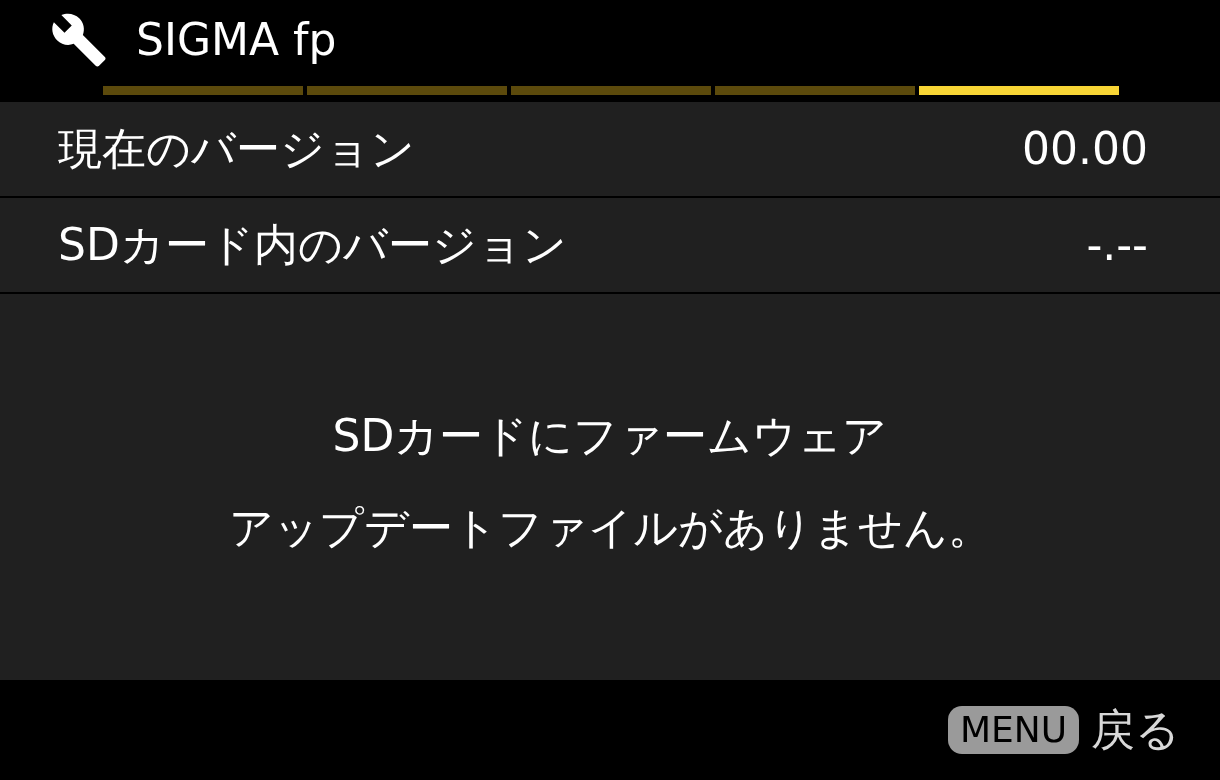 This screenshot has height=780, width=1220. What do you see at coordinates (79, 40) in the screenshot?
I see `wrench-icon` at bounding box center [79, 40].